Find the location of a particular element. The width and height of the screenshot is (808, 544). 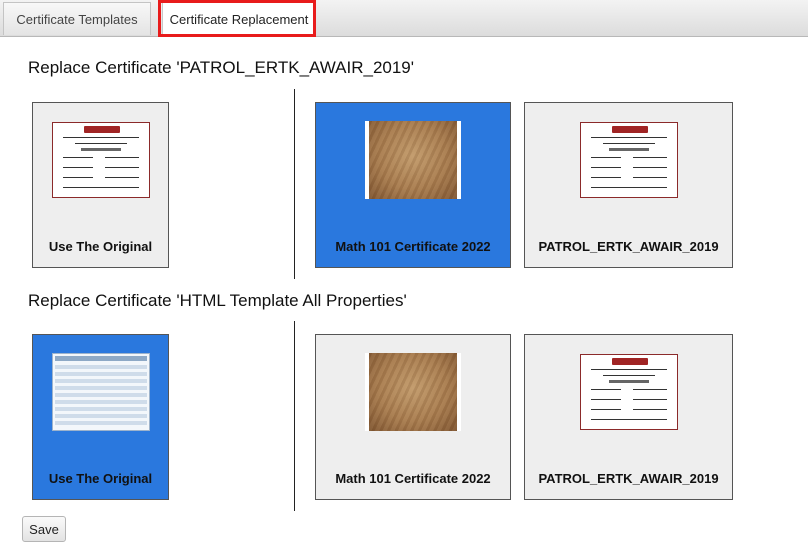

html-table-icon is located at coordinates (100, 392).